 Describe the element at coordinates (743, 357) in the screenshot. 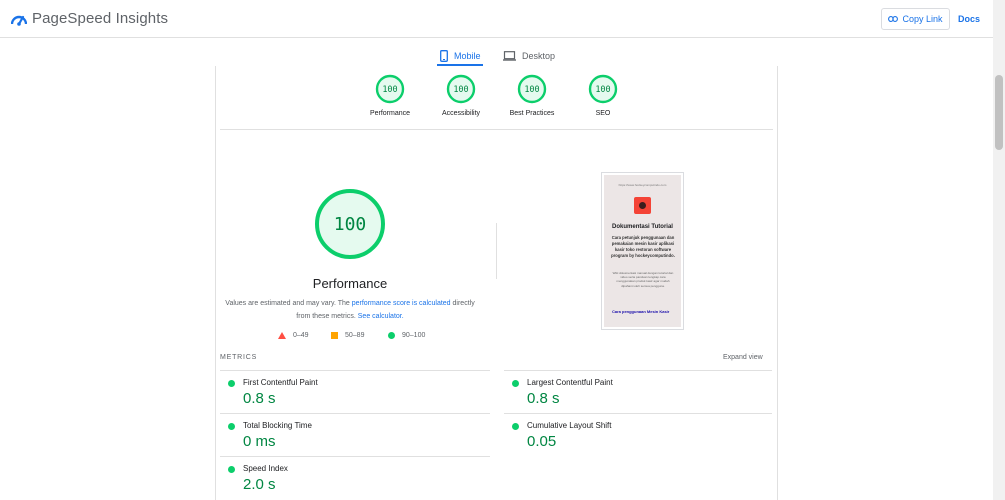

I see `expand-view-button: Expand view` at that location.